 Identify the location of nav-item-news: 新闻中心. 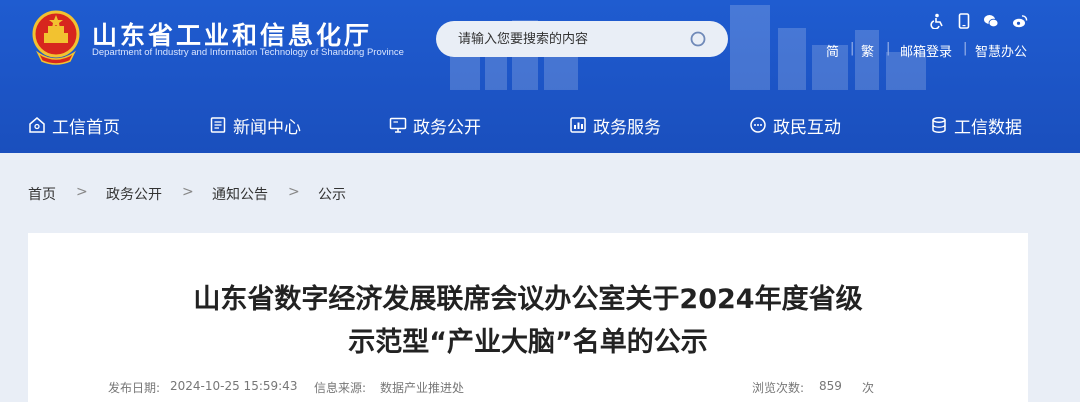
(255, 125).